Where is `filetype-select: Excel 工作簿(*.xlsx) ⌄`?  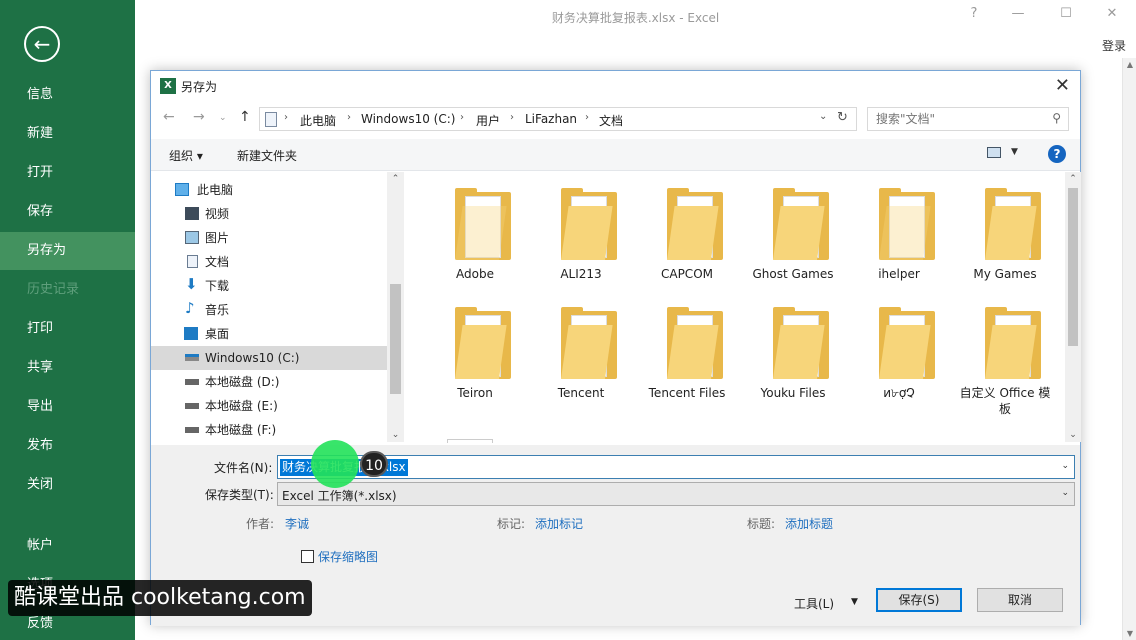 filetype-select: Excel 工作簿(*.xlsx) ⌄ is located at coordinates (676, 494).